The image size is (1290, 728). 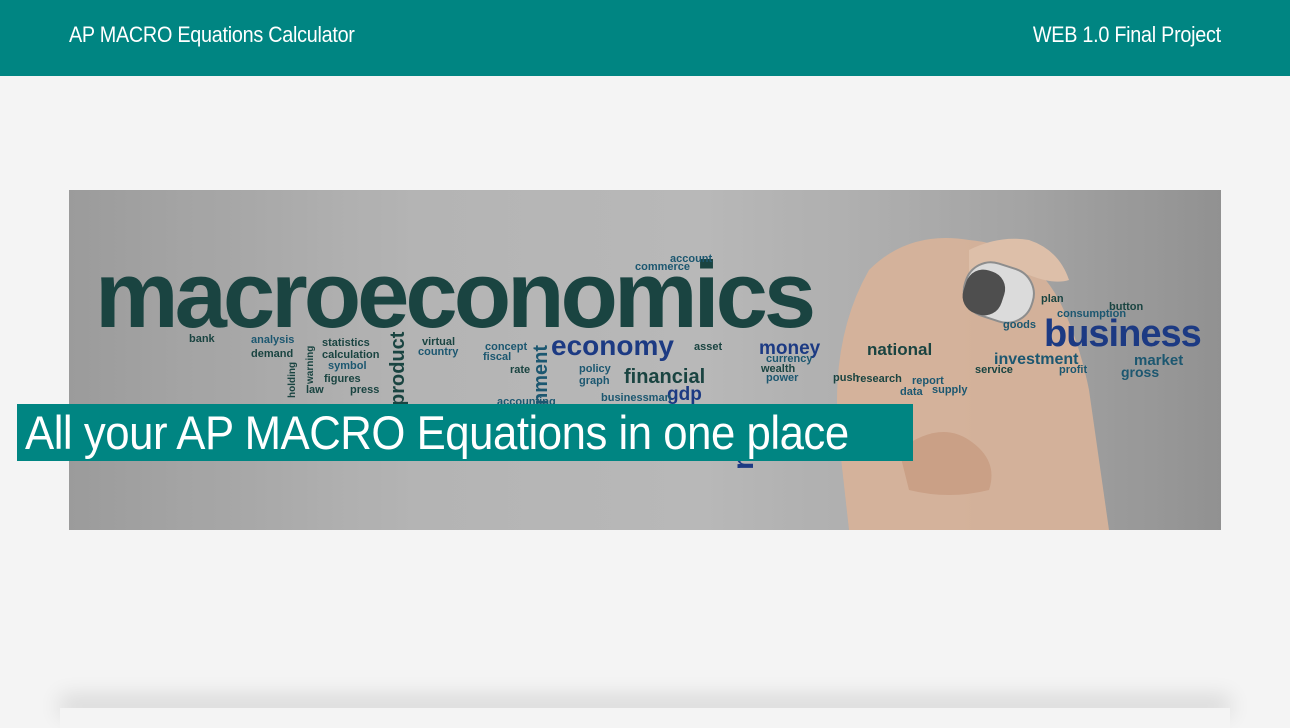 I want to click on final-project-link: WEB 1.0 Final Project, so click(x=1127, y=35).